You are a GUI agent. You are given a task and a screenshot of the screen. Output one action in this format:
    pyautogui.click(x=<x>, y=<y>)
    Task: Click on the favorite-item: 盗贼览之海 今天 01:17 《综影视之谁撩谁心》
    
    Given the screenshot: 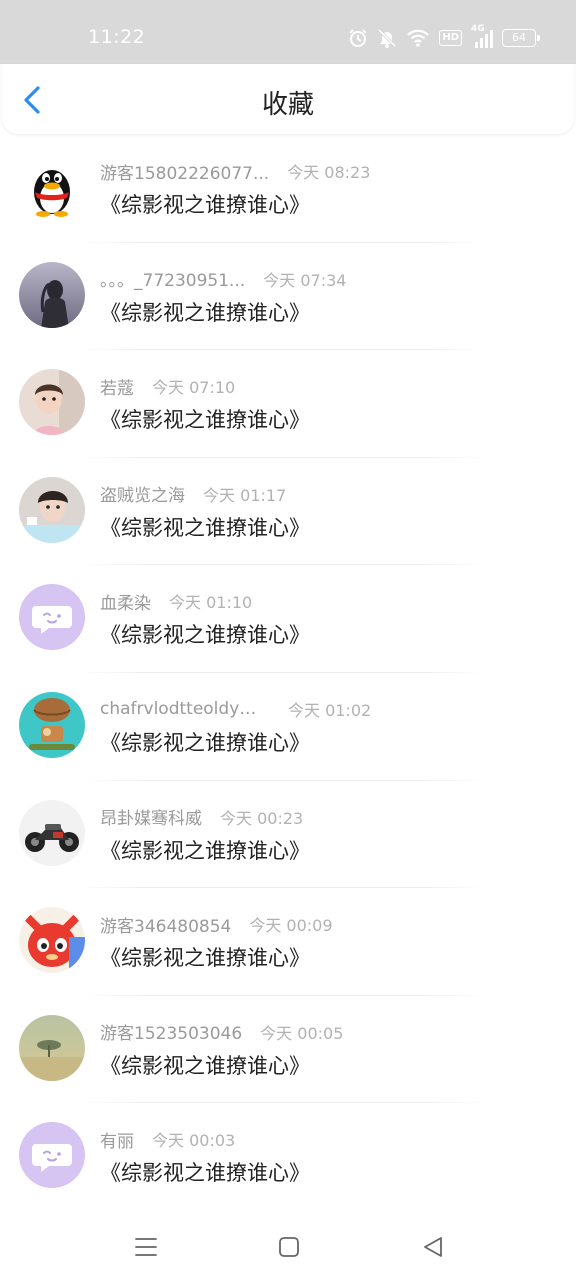 What is the action you would take?
    pyautogui.click(x=288, y=512)
    